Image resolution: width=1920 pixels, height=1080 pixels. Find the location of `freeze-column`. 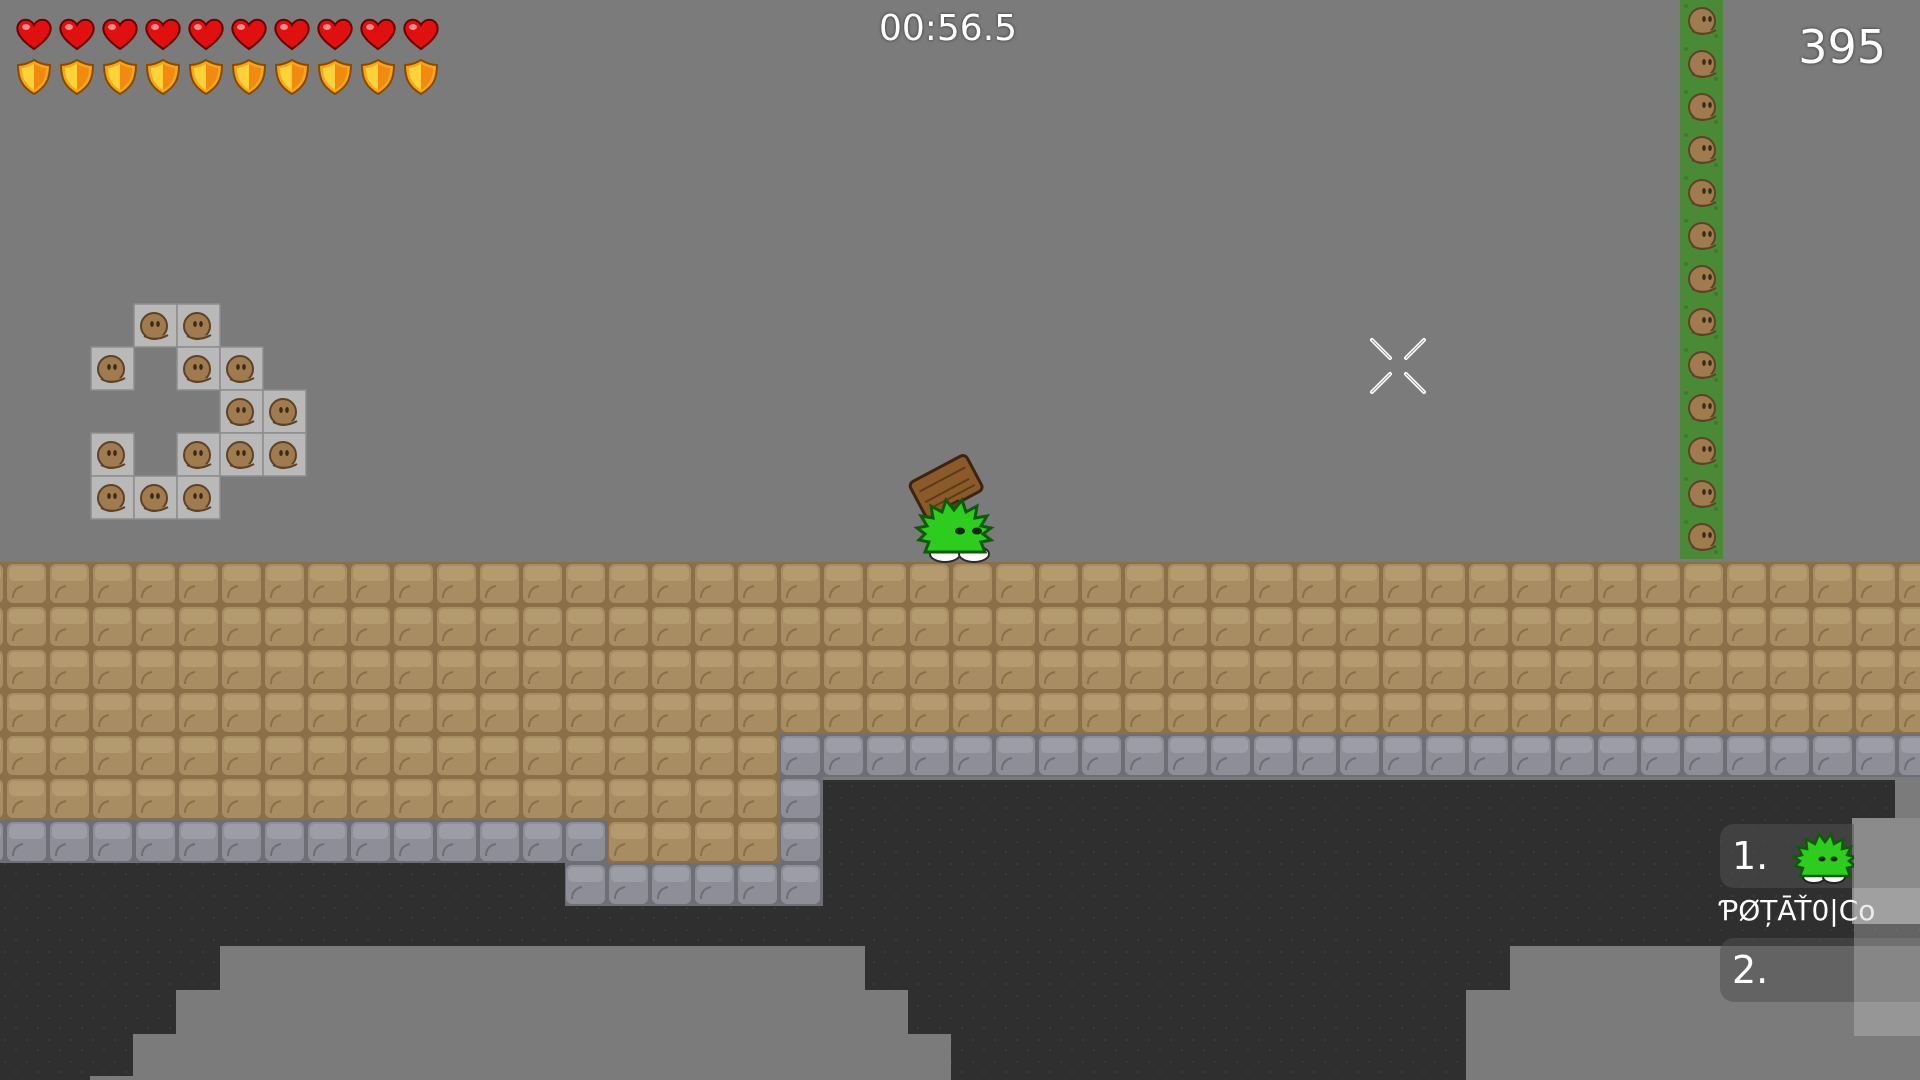

freeze-column is located at coordinates (1701, 280).